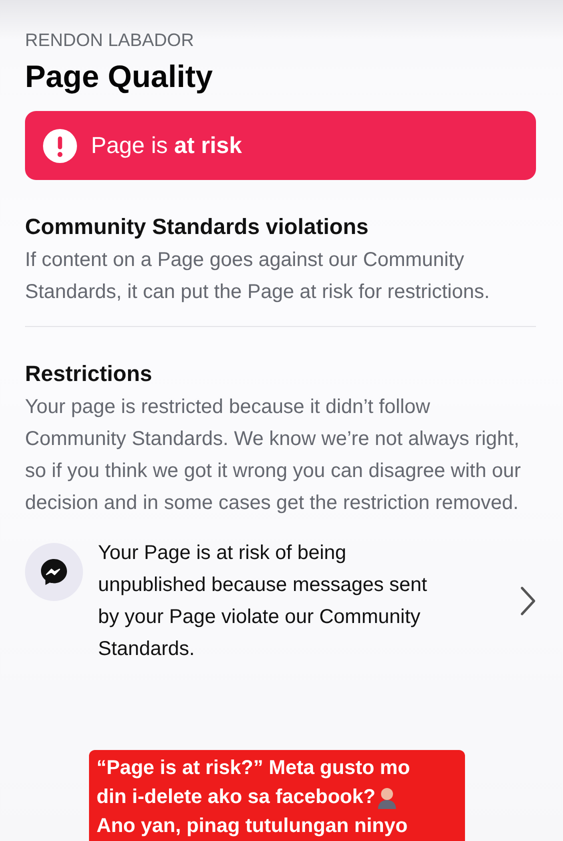  Describe the element at coordinates (387, 797) in the screenshot. I see `person-icon` at that location.